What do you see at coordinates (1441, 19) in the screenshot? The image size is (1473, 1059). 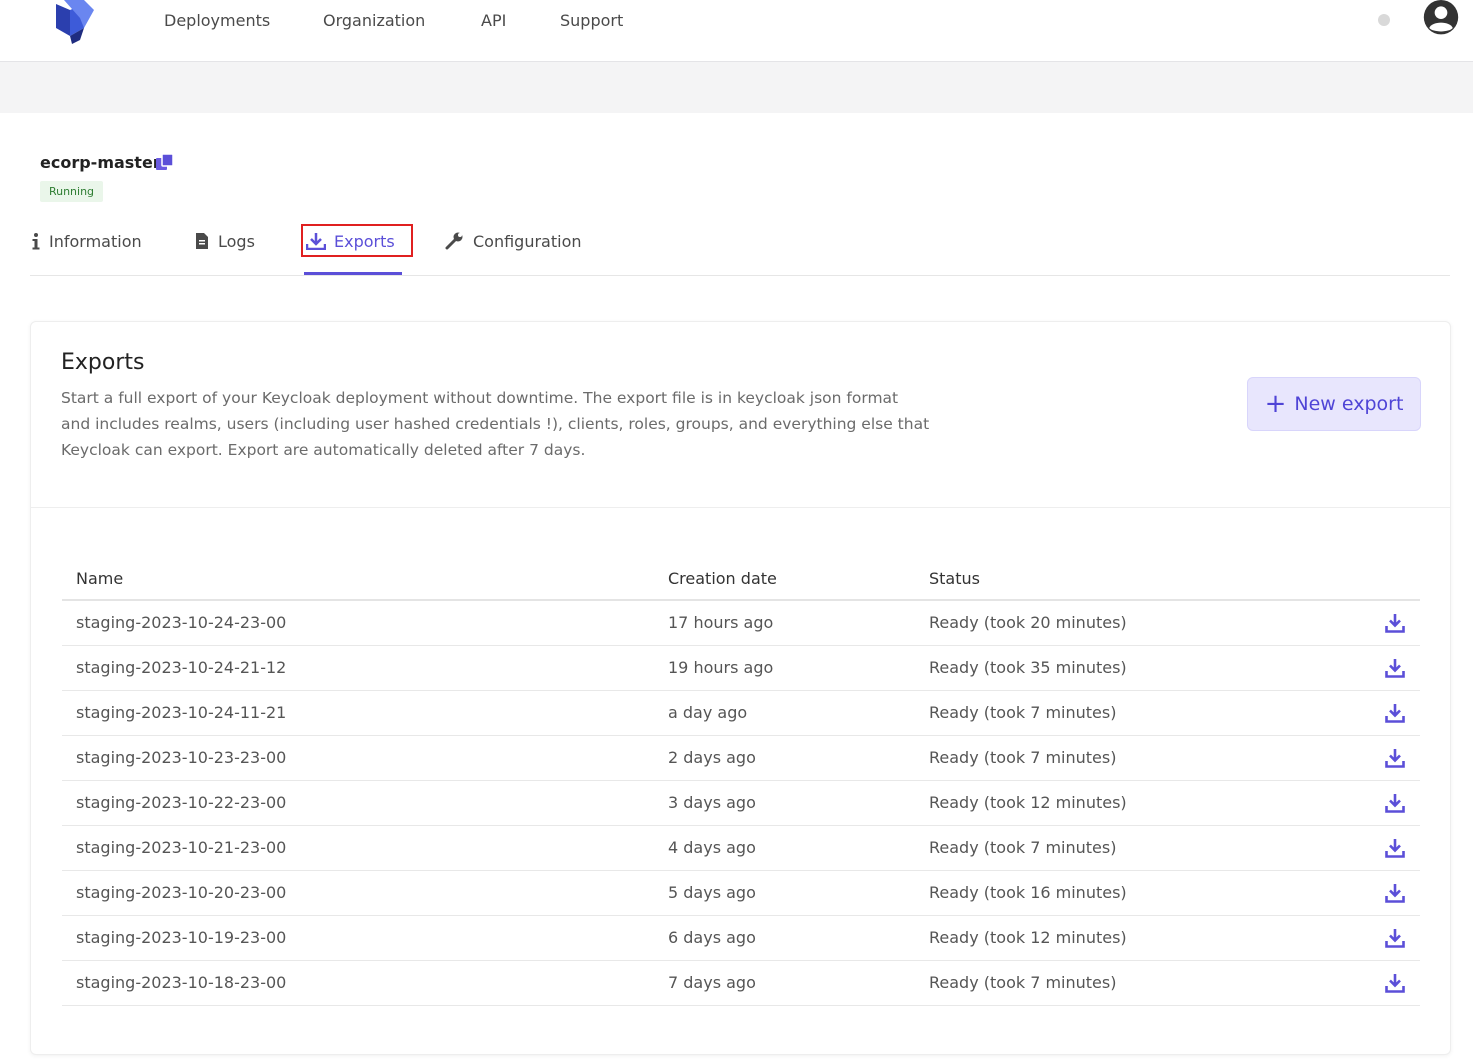 I see `user-avatar-icon` at bounding box center [1441, 19].